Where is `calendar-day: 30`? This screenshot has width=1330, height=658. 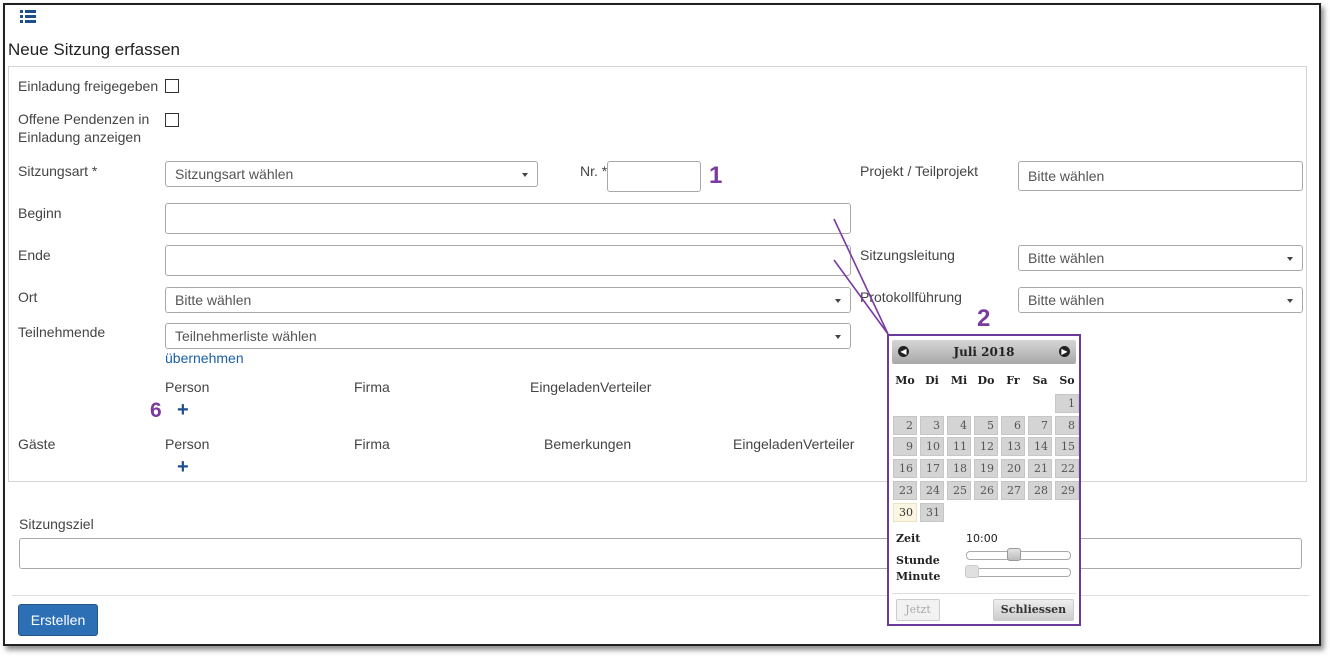
calendar-day: 30 is located at coordinates (905, 512).